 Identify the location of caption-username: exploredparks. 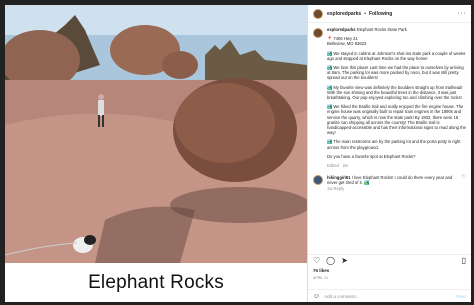
(341, 29).